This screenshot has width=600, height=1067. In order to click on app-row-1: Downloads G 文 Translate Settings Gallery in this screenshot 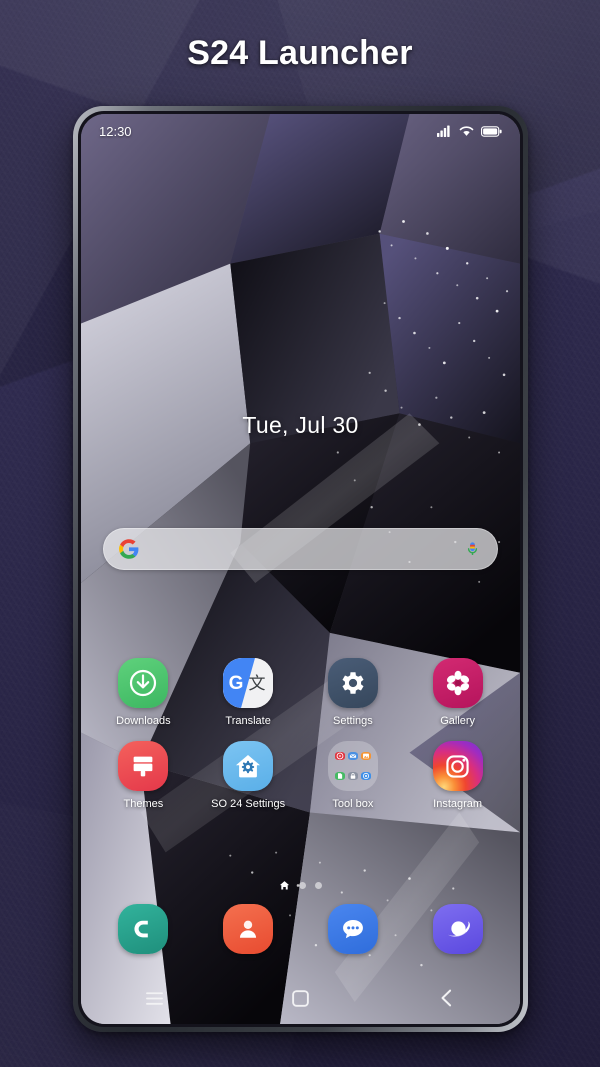, I will do `click(300, 685)`.